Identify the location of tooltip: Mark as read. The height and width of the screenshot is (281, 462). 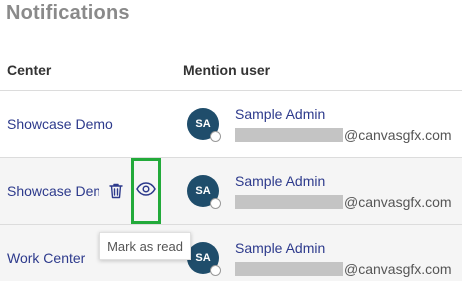
(145, 246).